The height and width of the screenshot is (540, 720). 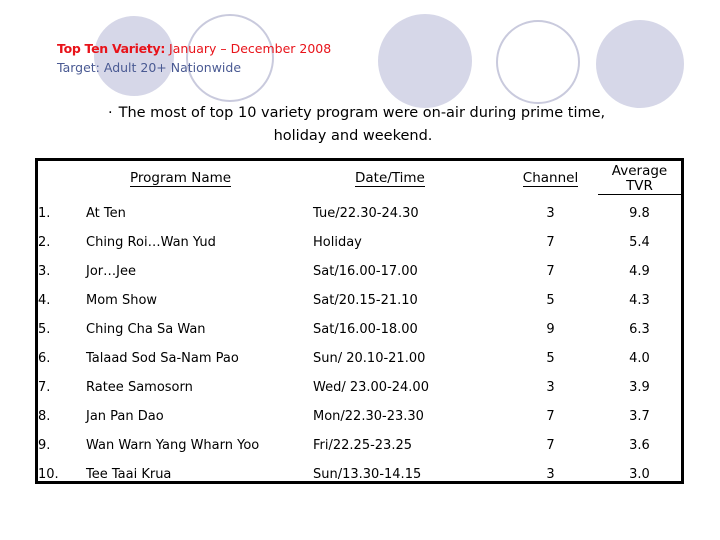 I want to click on table-row: 2. Ching Roi…Wan Yud Holiday 7 5.4, so click(x=359, y=242).